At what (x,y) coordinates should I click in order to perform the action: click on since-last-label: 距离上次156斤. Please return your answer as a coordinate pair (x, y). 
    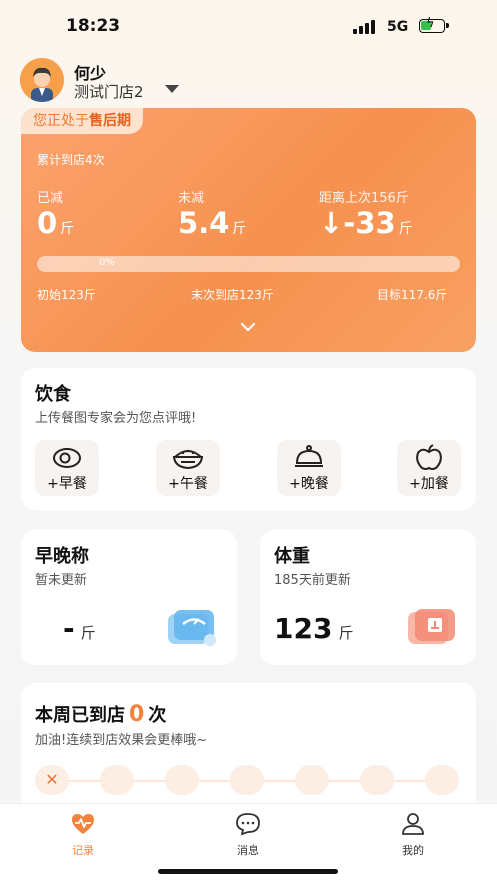
    Looking at the image, I should click on (364, 198).